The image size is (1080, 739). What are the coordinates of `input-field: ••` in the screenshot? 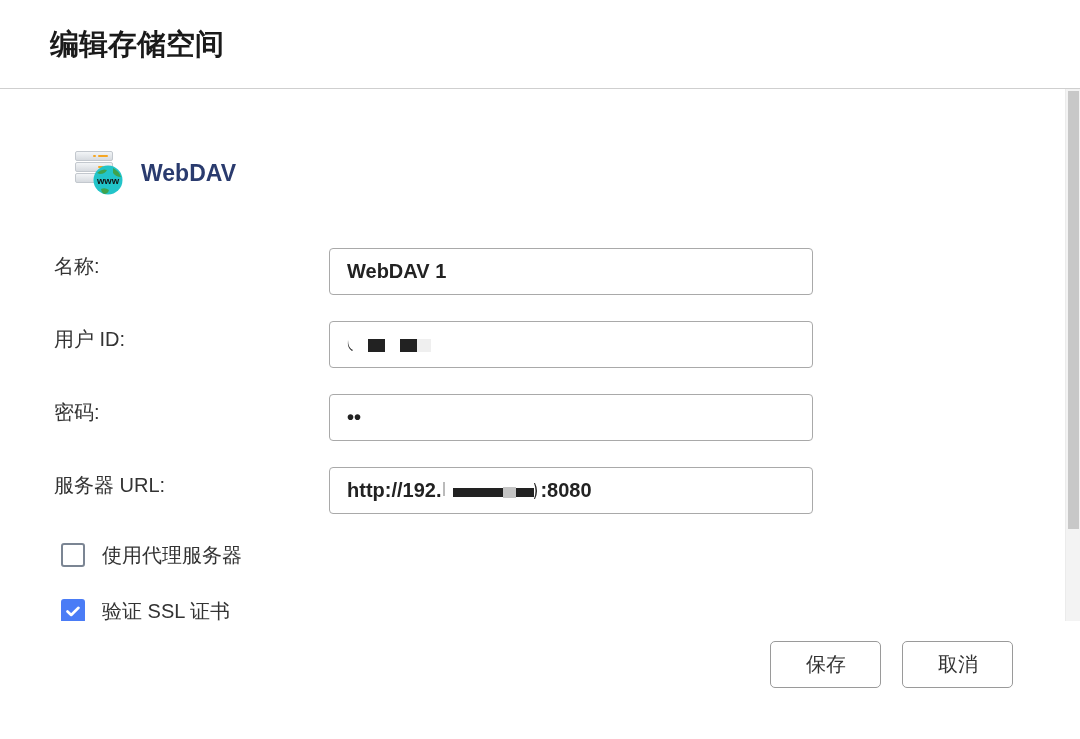 It's located at (571, 417).